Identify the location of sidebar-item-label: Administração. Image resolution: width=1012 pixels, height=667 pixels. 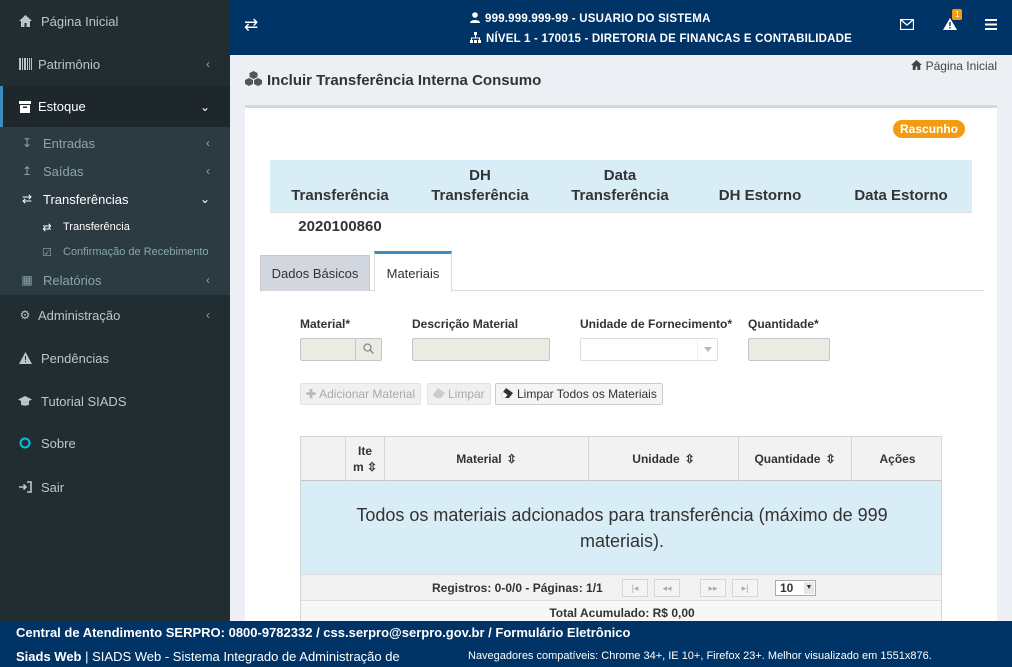
(79, 315).